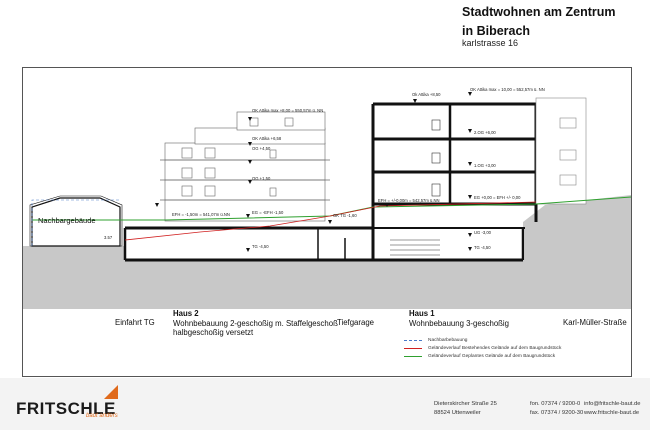  What do you see at coordinates (409, 200) in the screenshot?
I see `level-haus1-efh: EFH = +/-0,00m = 542,57m ü.NN` at bounding box center [409, 200].